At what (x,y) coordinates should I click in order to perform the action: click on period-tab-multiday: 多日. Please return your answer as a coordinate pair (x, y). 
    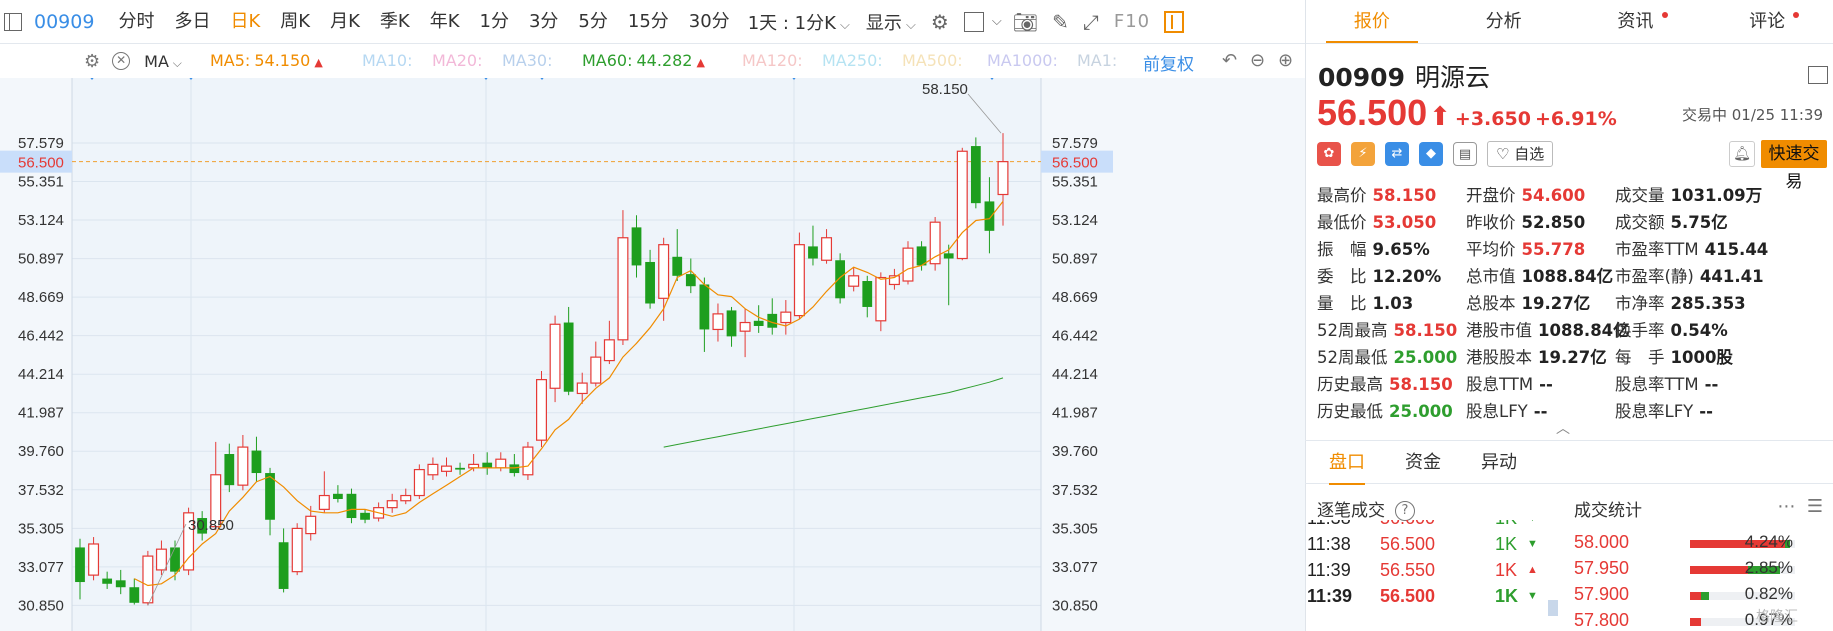
    Looking at the image, I should click on (192, 22).